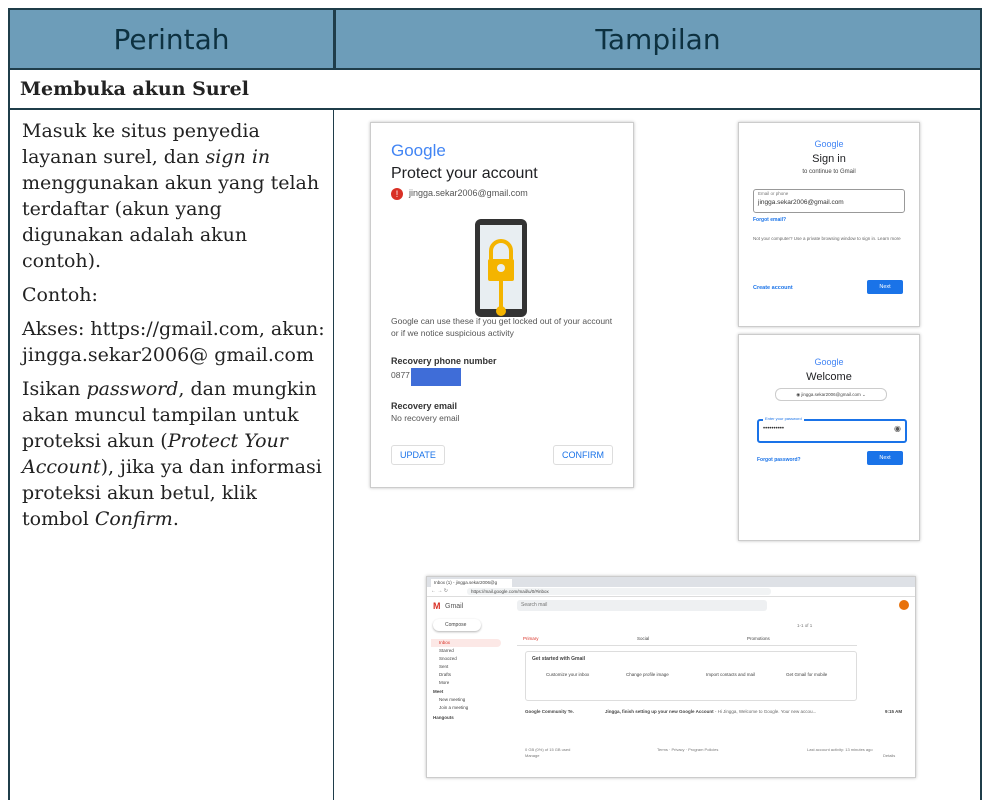  Describe the element at coordinates (466, 659) in the screenshot. I see `sidebar-item-snoozed: Snoozed` at that location.